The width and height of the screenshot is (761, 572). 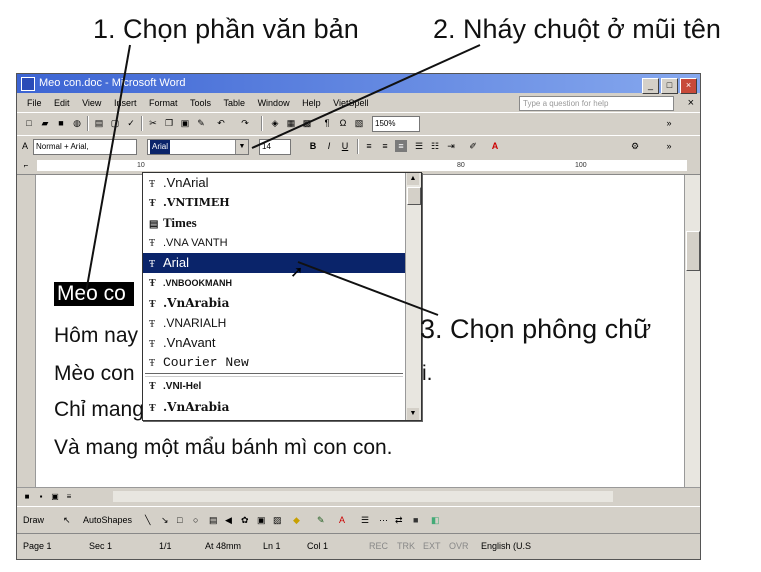 What do you see at coordinates (296, 520) in the screenshot?
I see `fill-color-icon: ◆` at bounding box center [296, 520].